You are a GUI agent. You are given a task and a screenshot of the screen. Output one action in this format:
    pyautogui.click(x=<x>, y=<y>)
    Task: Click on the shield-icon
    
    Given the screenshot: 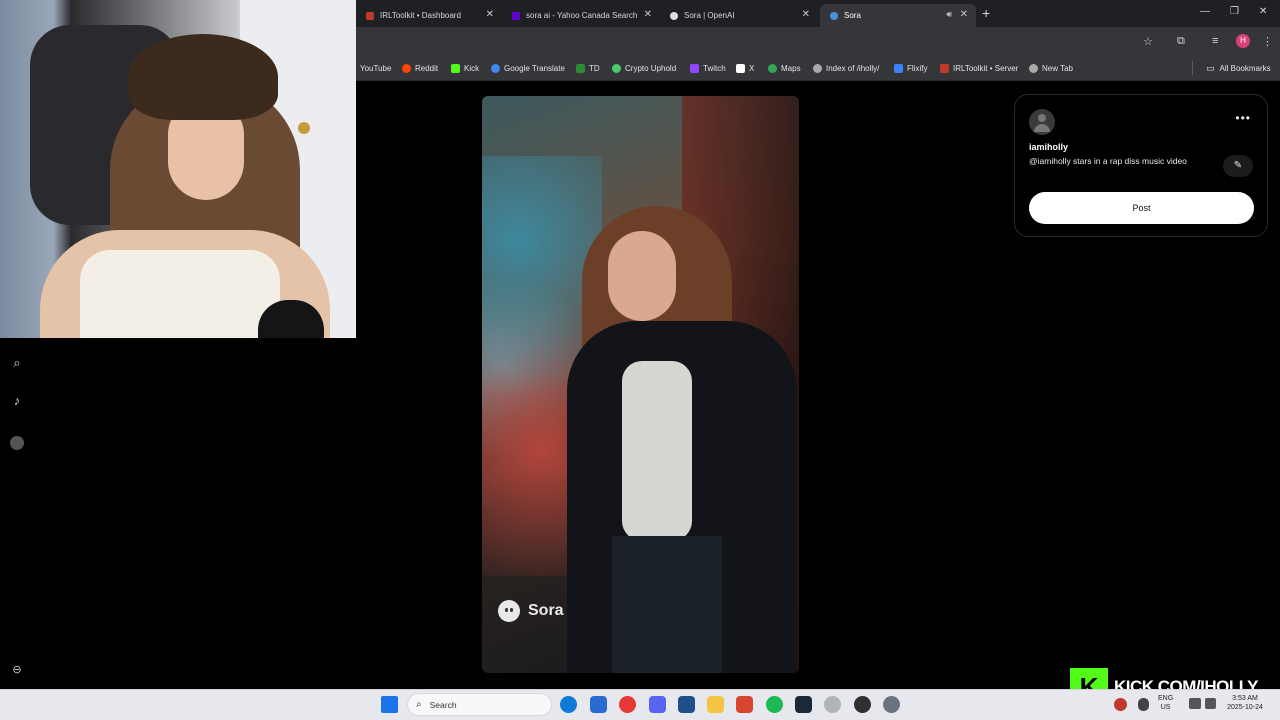 What is the action you would take?
    pyautogui.click(x=686, y=704)
    